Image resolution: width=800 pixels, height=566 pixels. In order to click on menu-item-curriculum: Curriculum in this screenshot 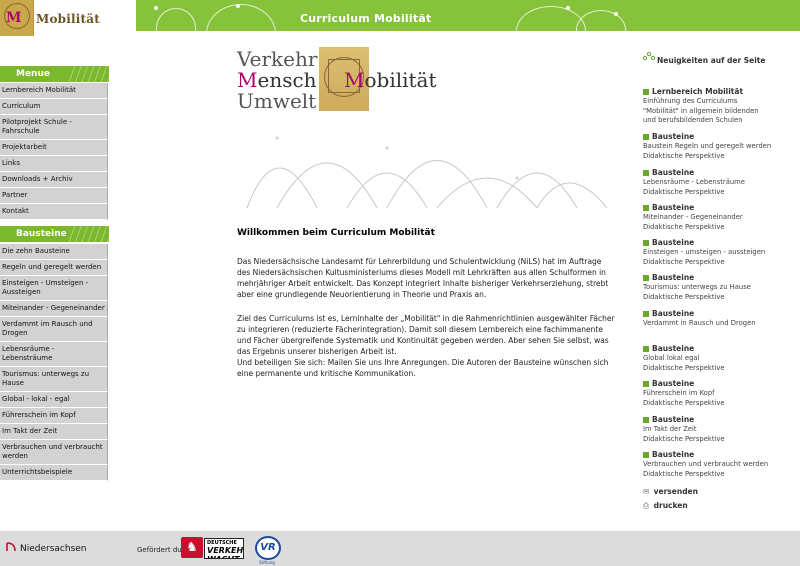, I will do `click(54, 107)`.